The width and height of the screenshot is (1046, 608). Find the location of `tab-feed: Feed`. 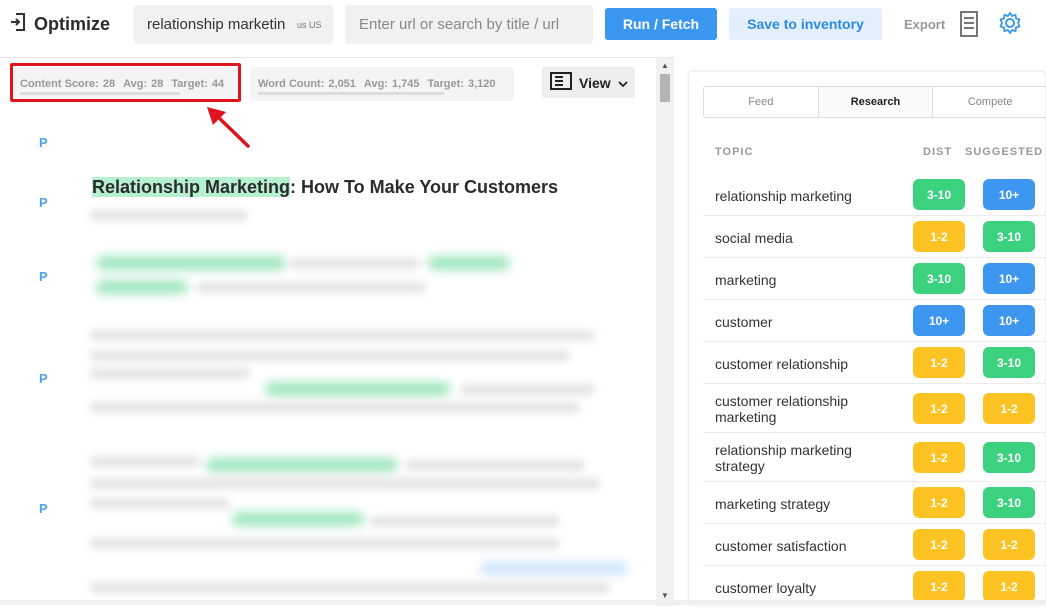

tab-feed: Feed is located at coordinates (761, 102).